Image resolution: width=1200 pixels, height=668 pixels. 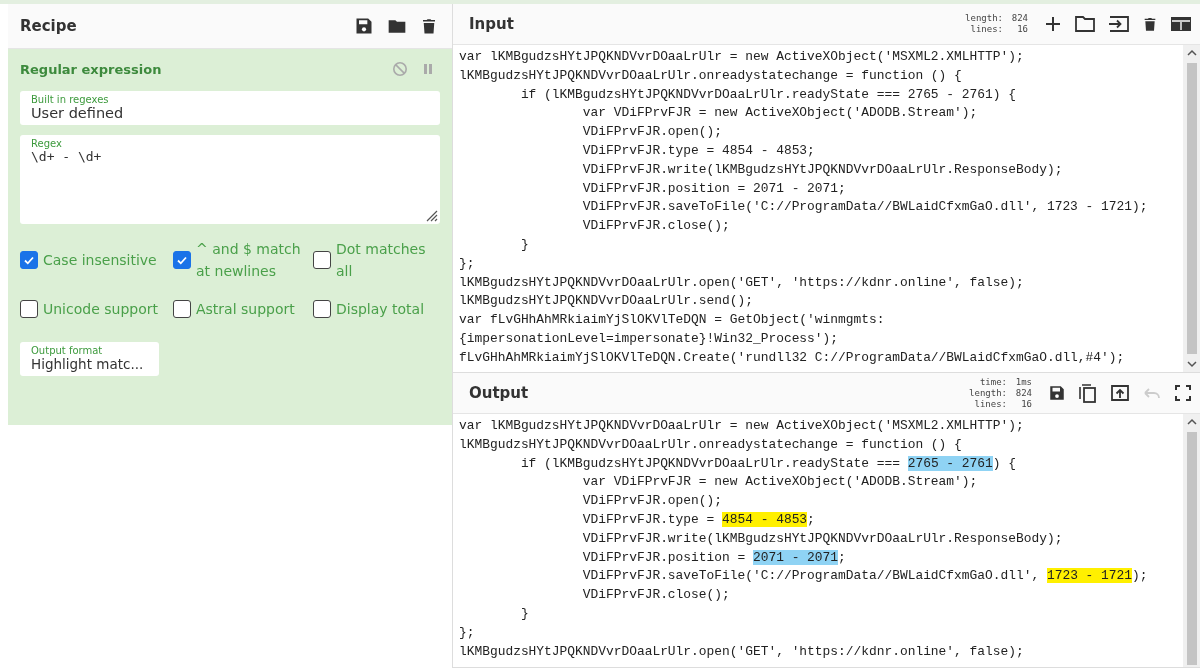 What do you see at coordinates (1053, 24) in the screenshot?
I see `plus-icon` at bounding box center [1053, 24].